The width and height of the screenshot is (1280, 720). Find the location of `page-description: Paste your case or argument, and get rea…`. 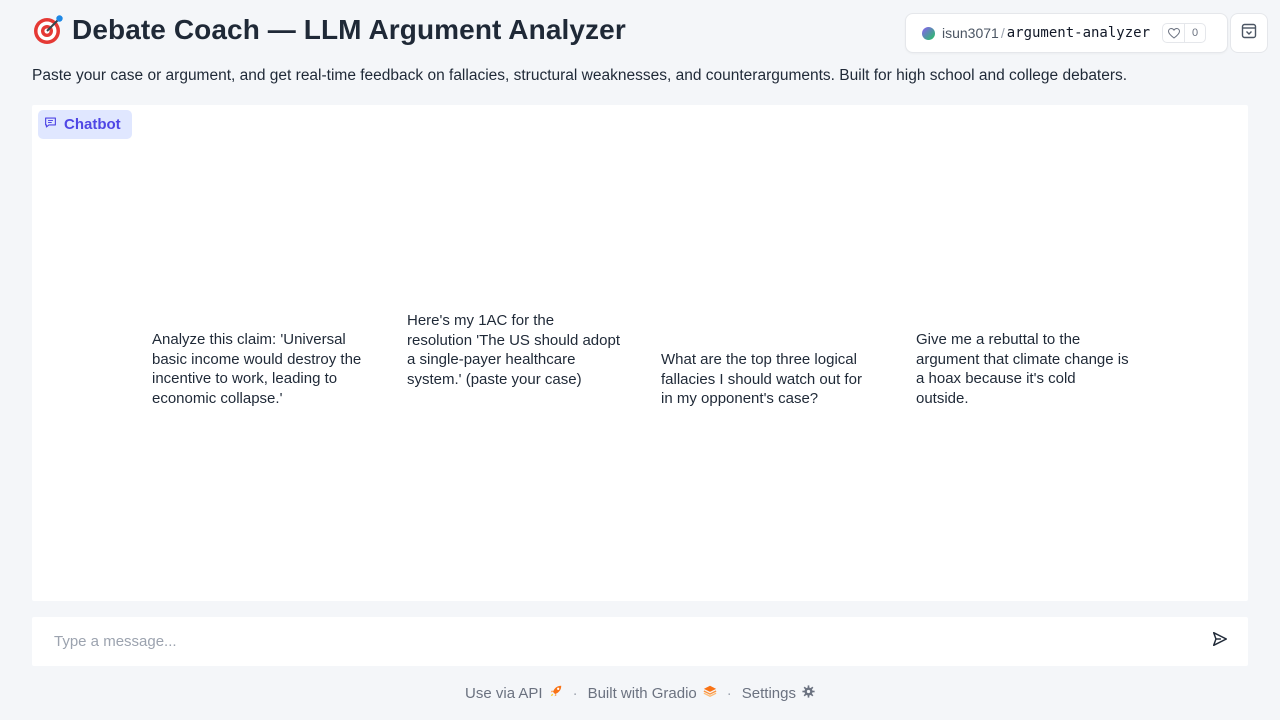

page-description: Paste your case or argument, and get rea… is located at coordinates (580, 75).